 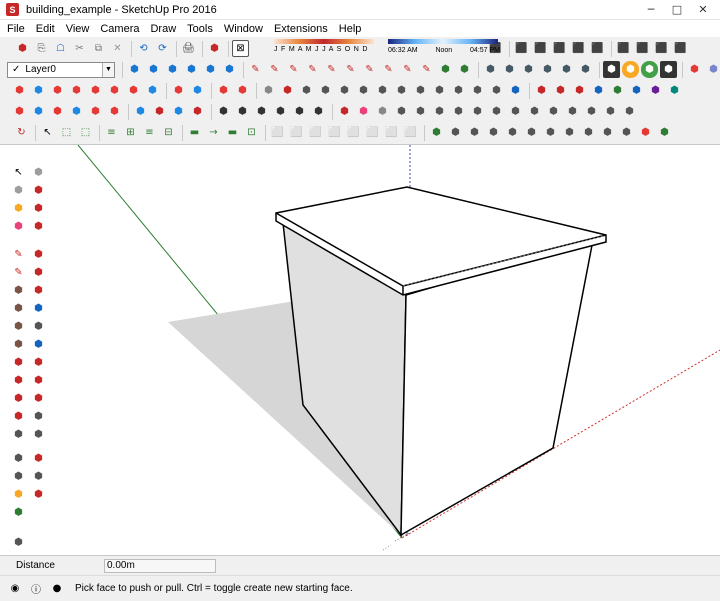 I want to click on select-window-icon: ⬚, so click(x=66, y=132).